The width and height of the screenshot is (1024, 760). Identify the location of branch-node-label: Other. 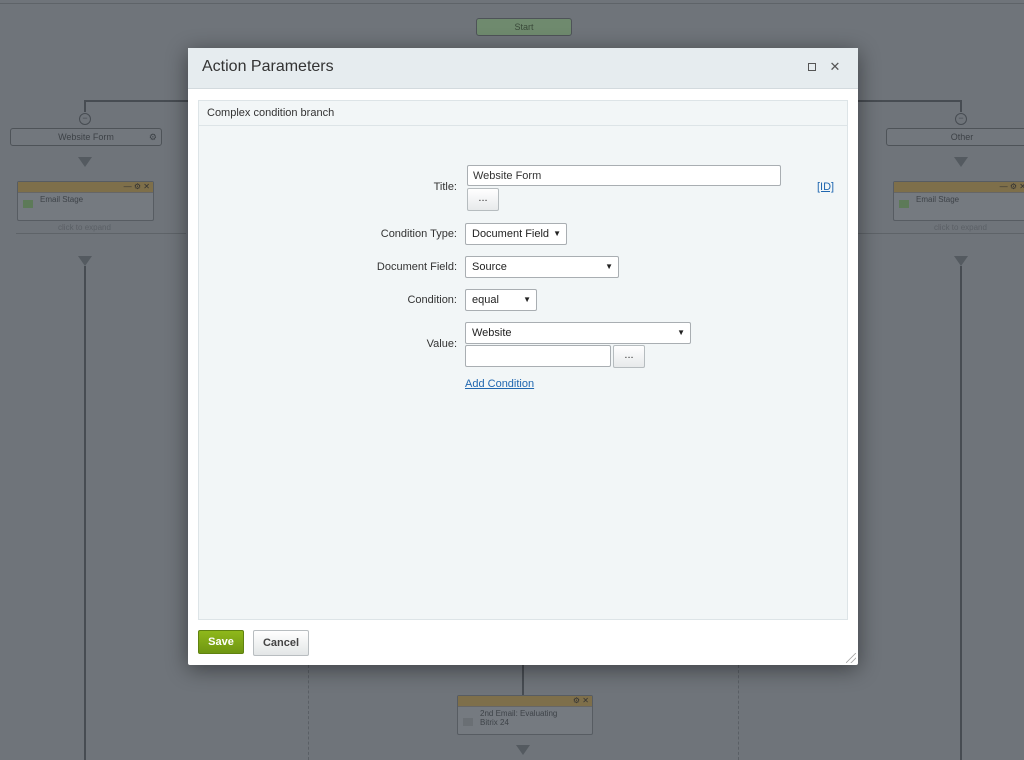
(962, 137).